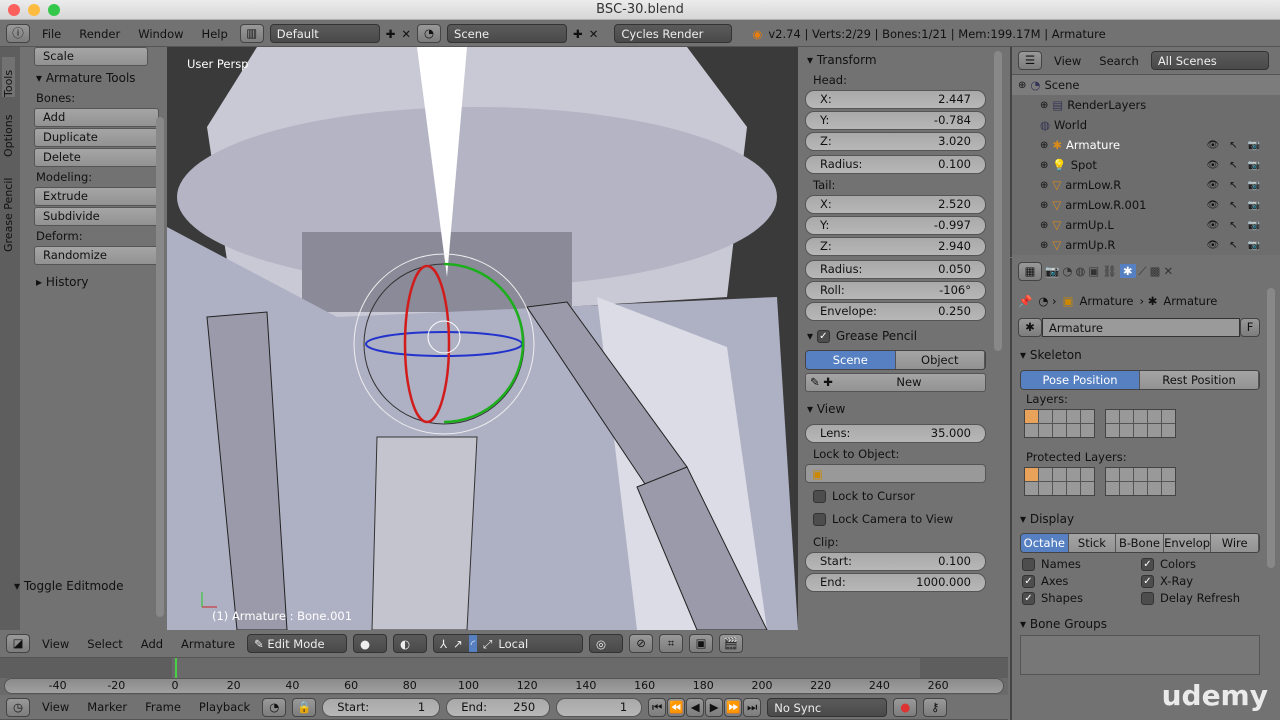  Describe the element at coordinates (671, 643) in the screenshot. I see `snap-element-icon: ⌗` at that location.